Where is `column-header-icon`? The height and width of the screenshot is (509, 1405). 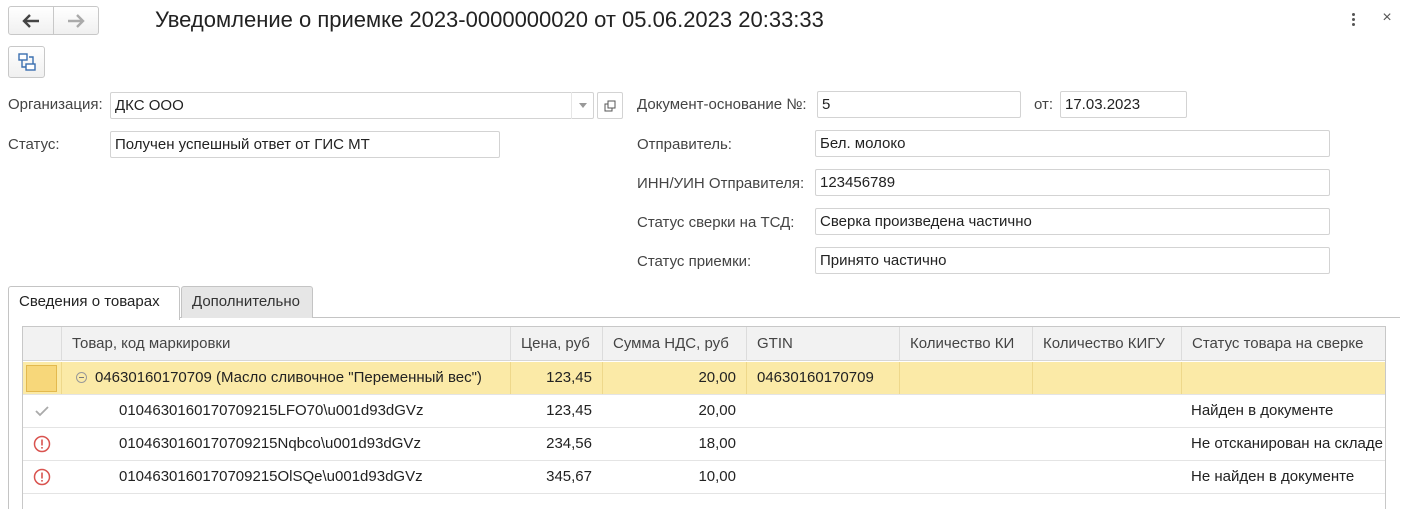
column-header-icon is located at coordinates (42, 344).